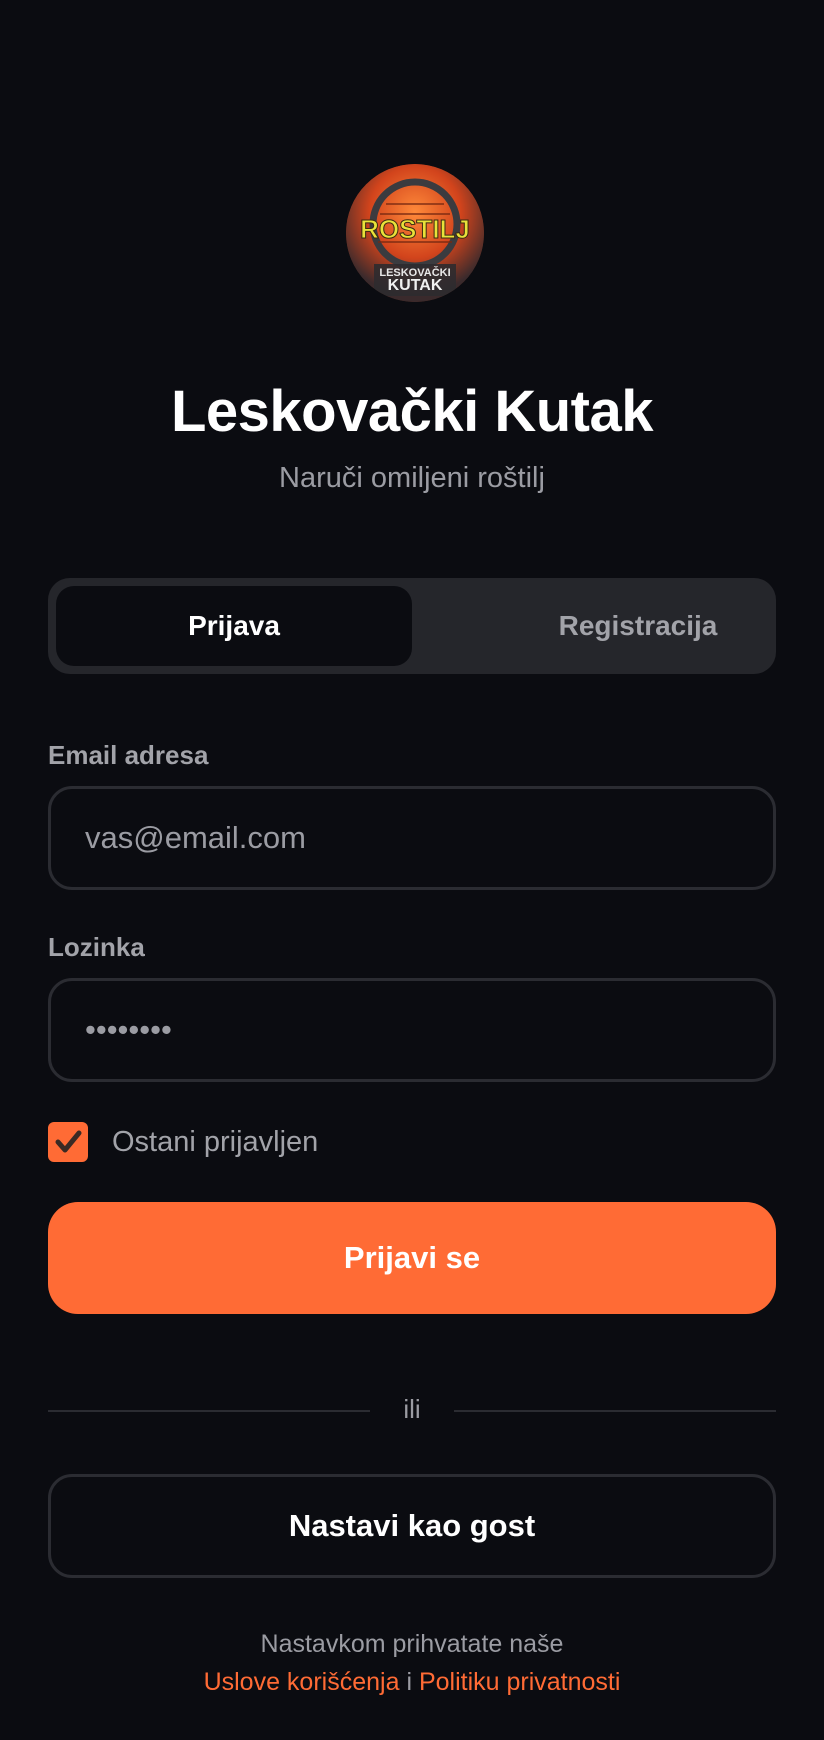 The height and width of the screenshot is (1740, 824). Describe the element at coordinates (615, 1411) in the screenshot. I see `divider-line-right` at that location.